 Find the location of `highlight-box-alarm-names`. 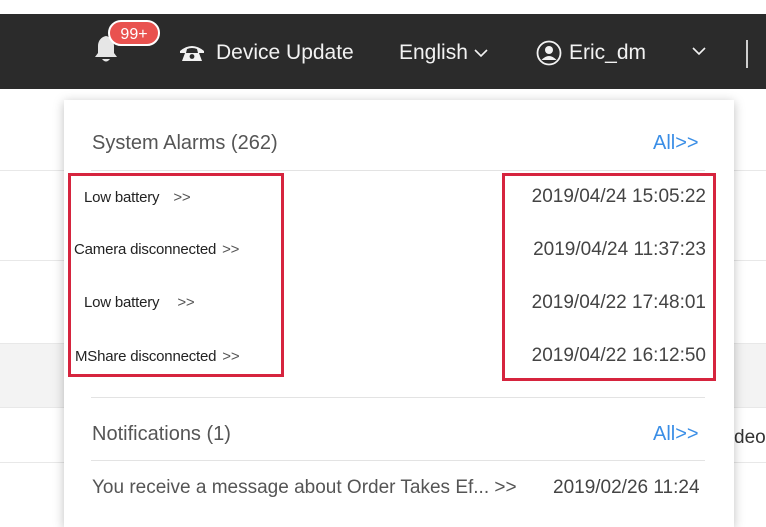

highlight-box-alarm-names is located at coordinates (176, 275).